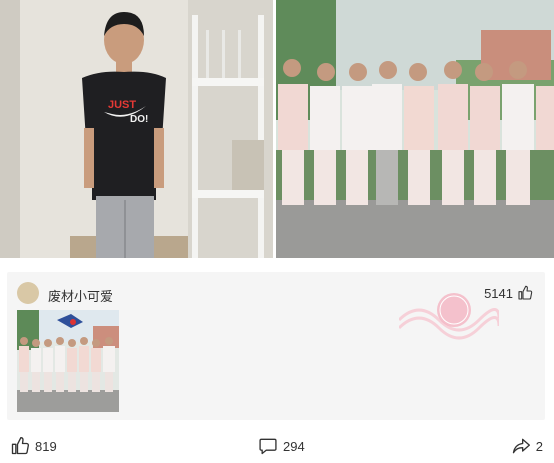 Image resolution: width=554 pixels, height=463 pixels. Describe the element at coordinates (294, 446) in the screenshot. I see `comment-count: 294` at that location.